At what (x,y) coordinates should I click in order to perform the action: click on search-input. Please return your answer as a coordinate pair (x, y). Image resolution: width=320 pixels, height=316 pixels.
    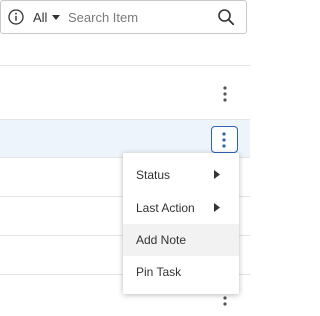
    Looking at the image, I should click on (138, 17).